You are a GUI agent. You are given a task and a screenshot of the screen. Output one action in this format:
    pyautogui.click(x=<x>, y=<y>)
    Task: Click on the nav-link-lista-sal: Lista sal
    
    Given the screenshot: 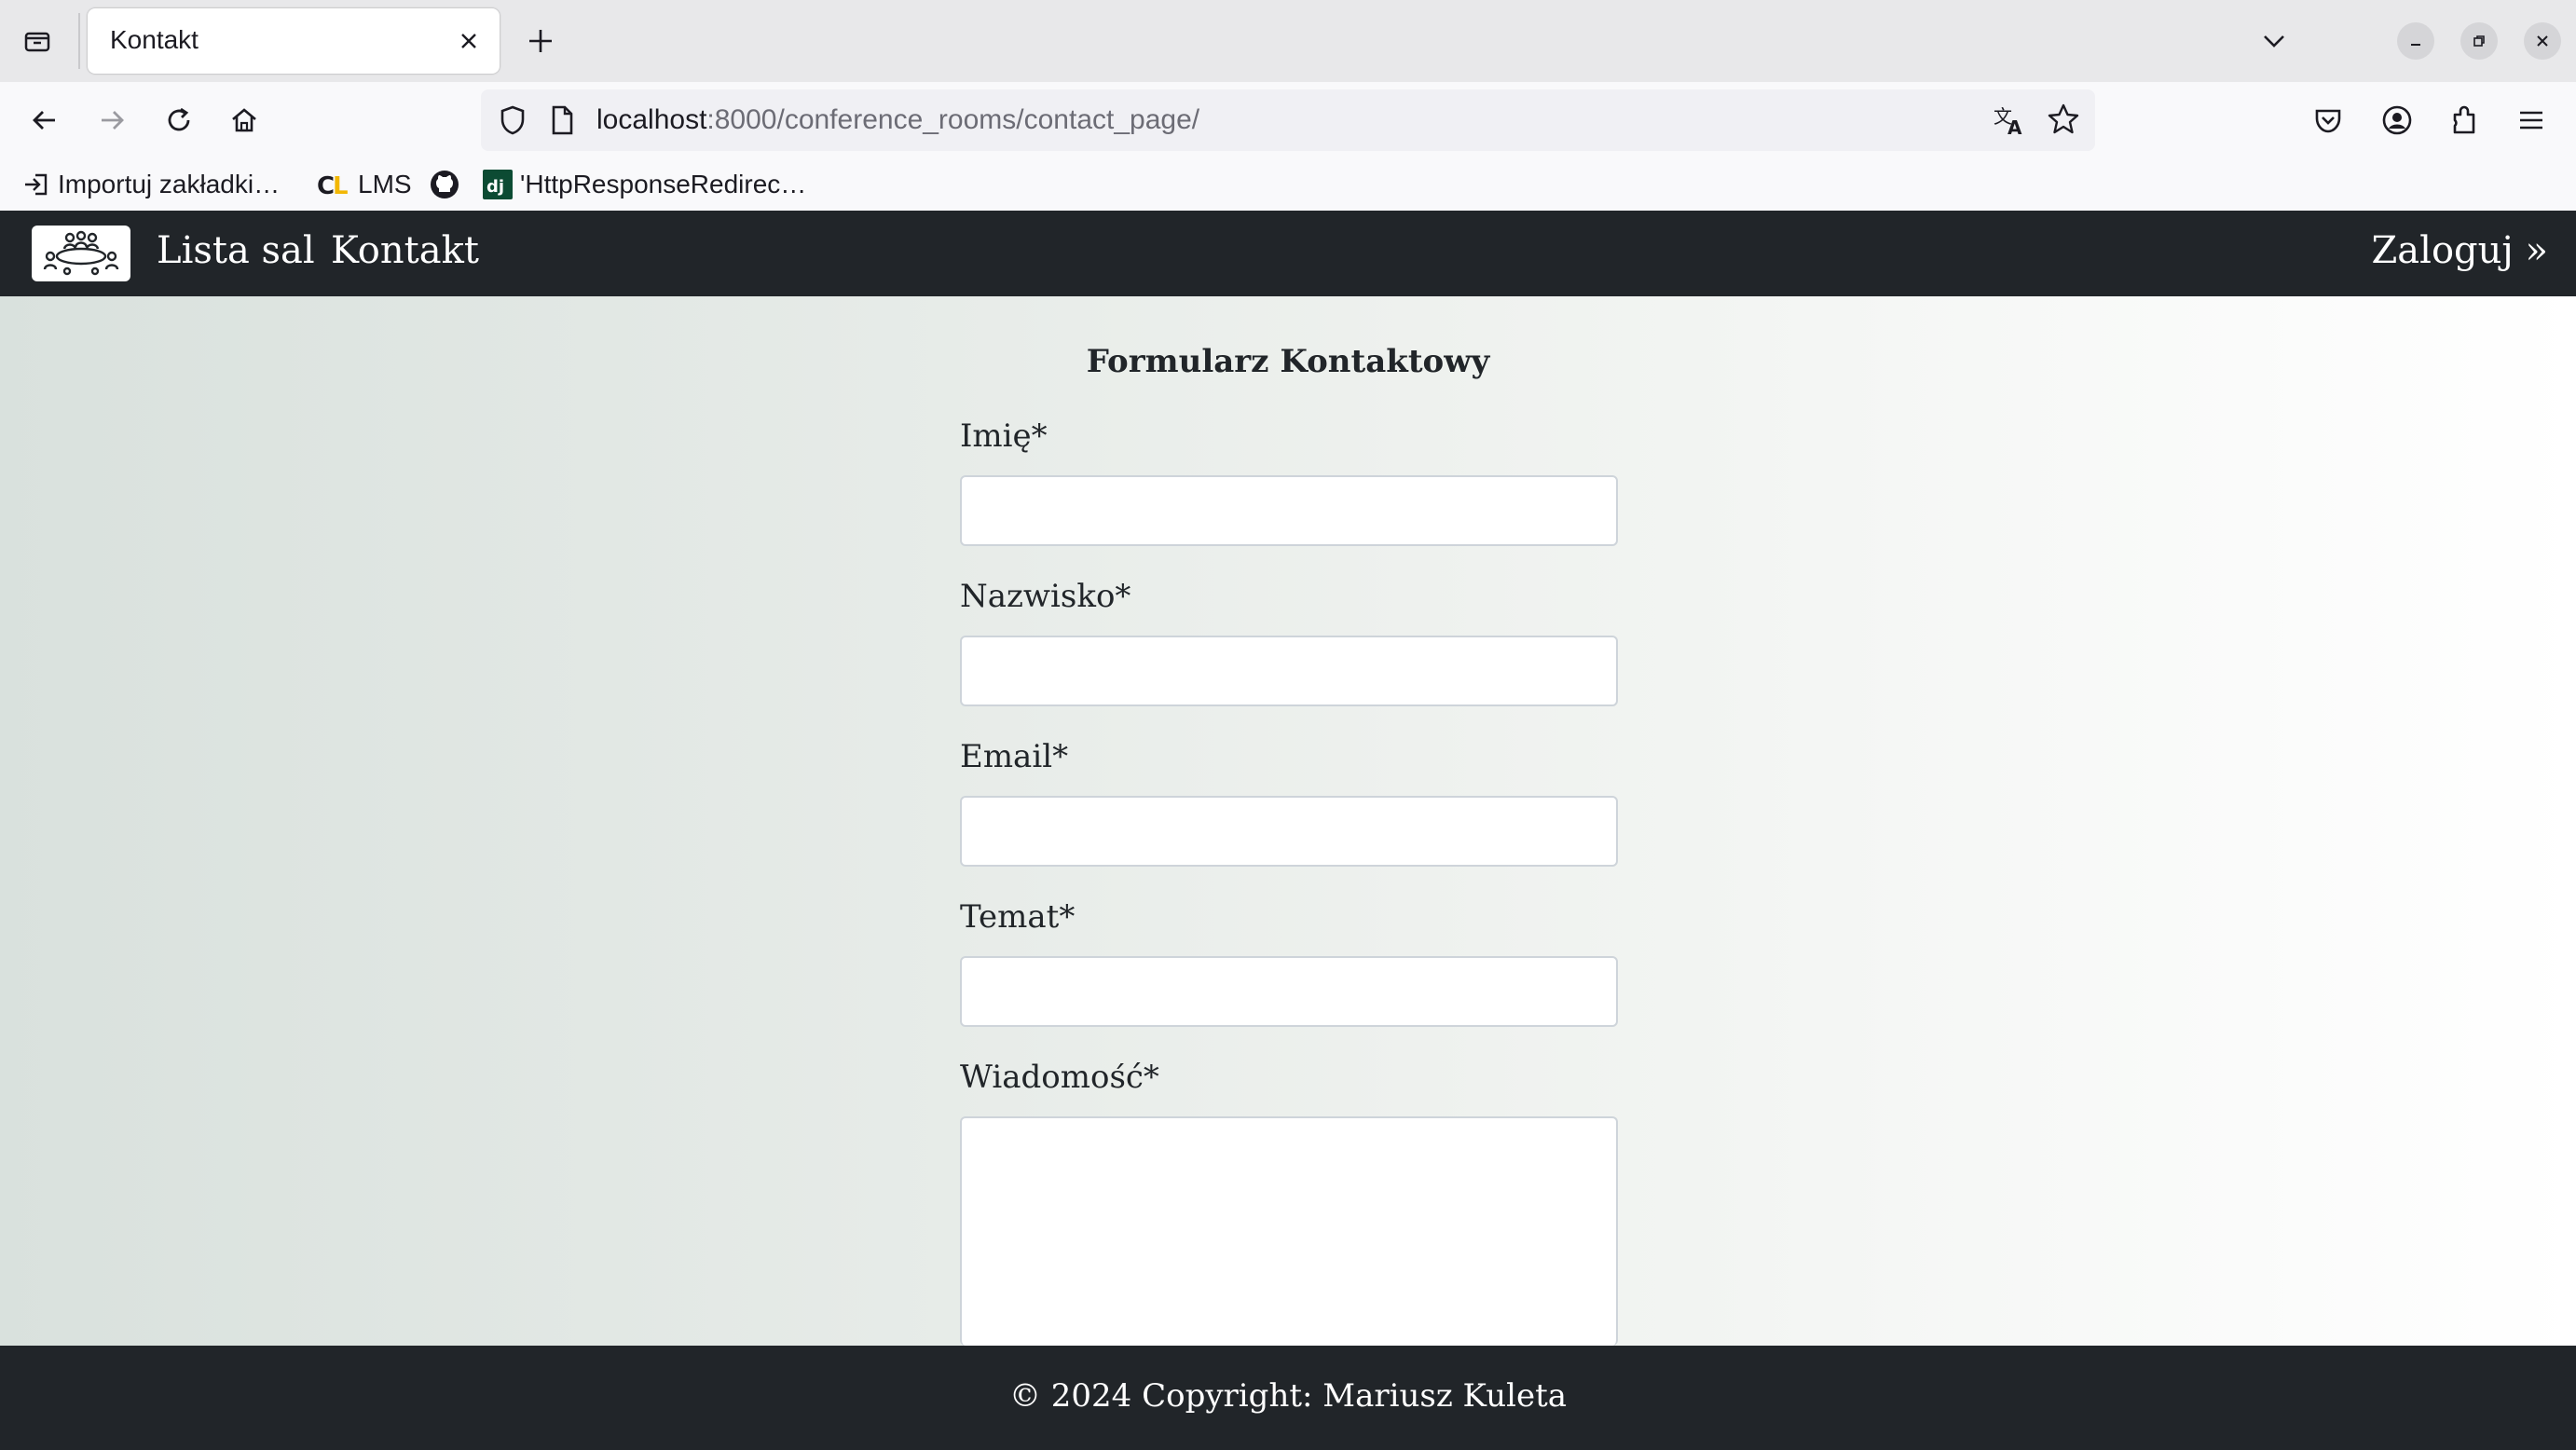 What is the action you would take?
    pyautogui.click(x=236, y=251)
    